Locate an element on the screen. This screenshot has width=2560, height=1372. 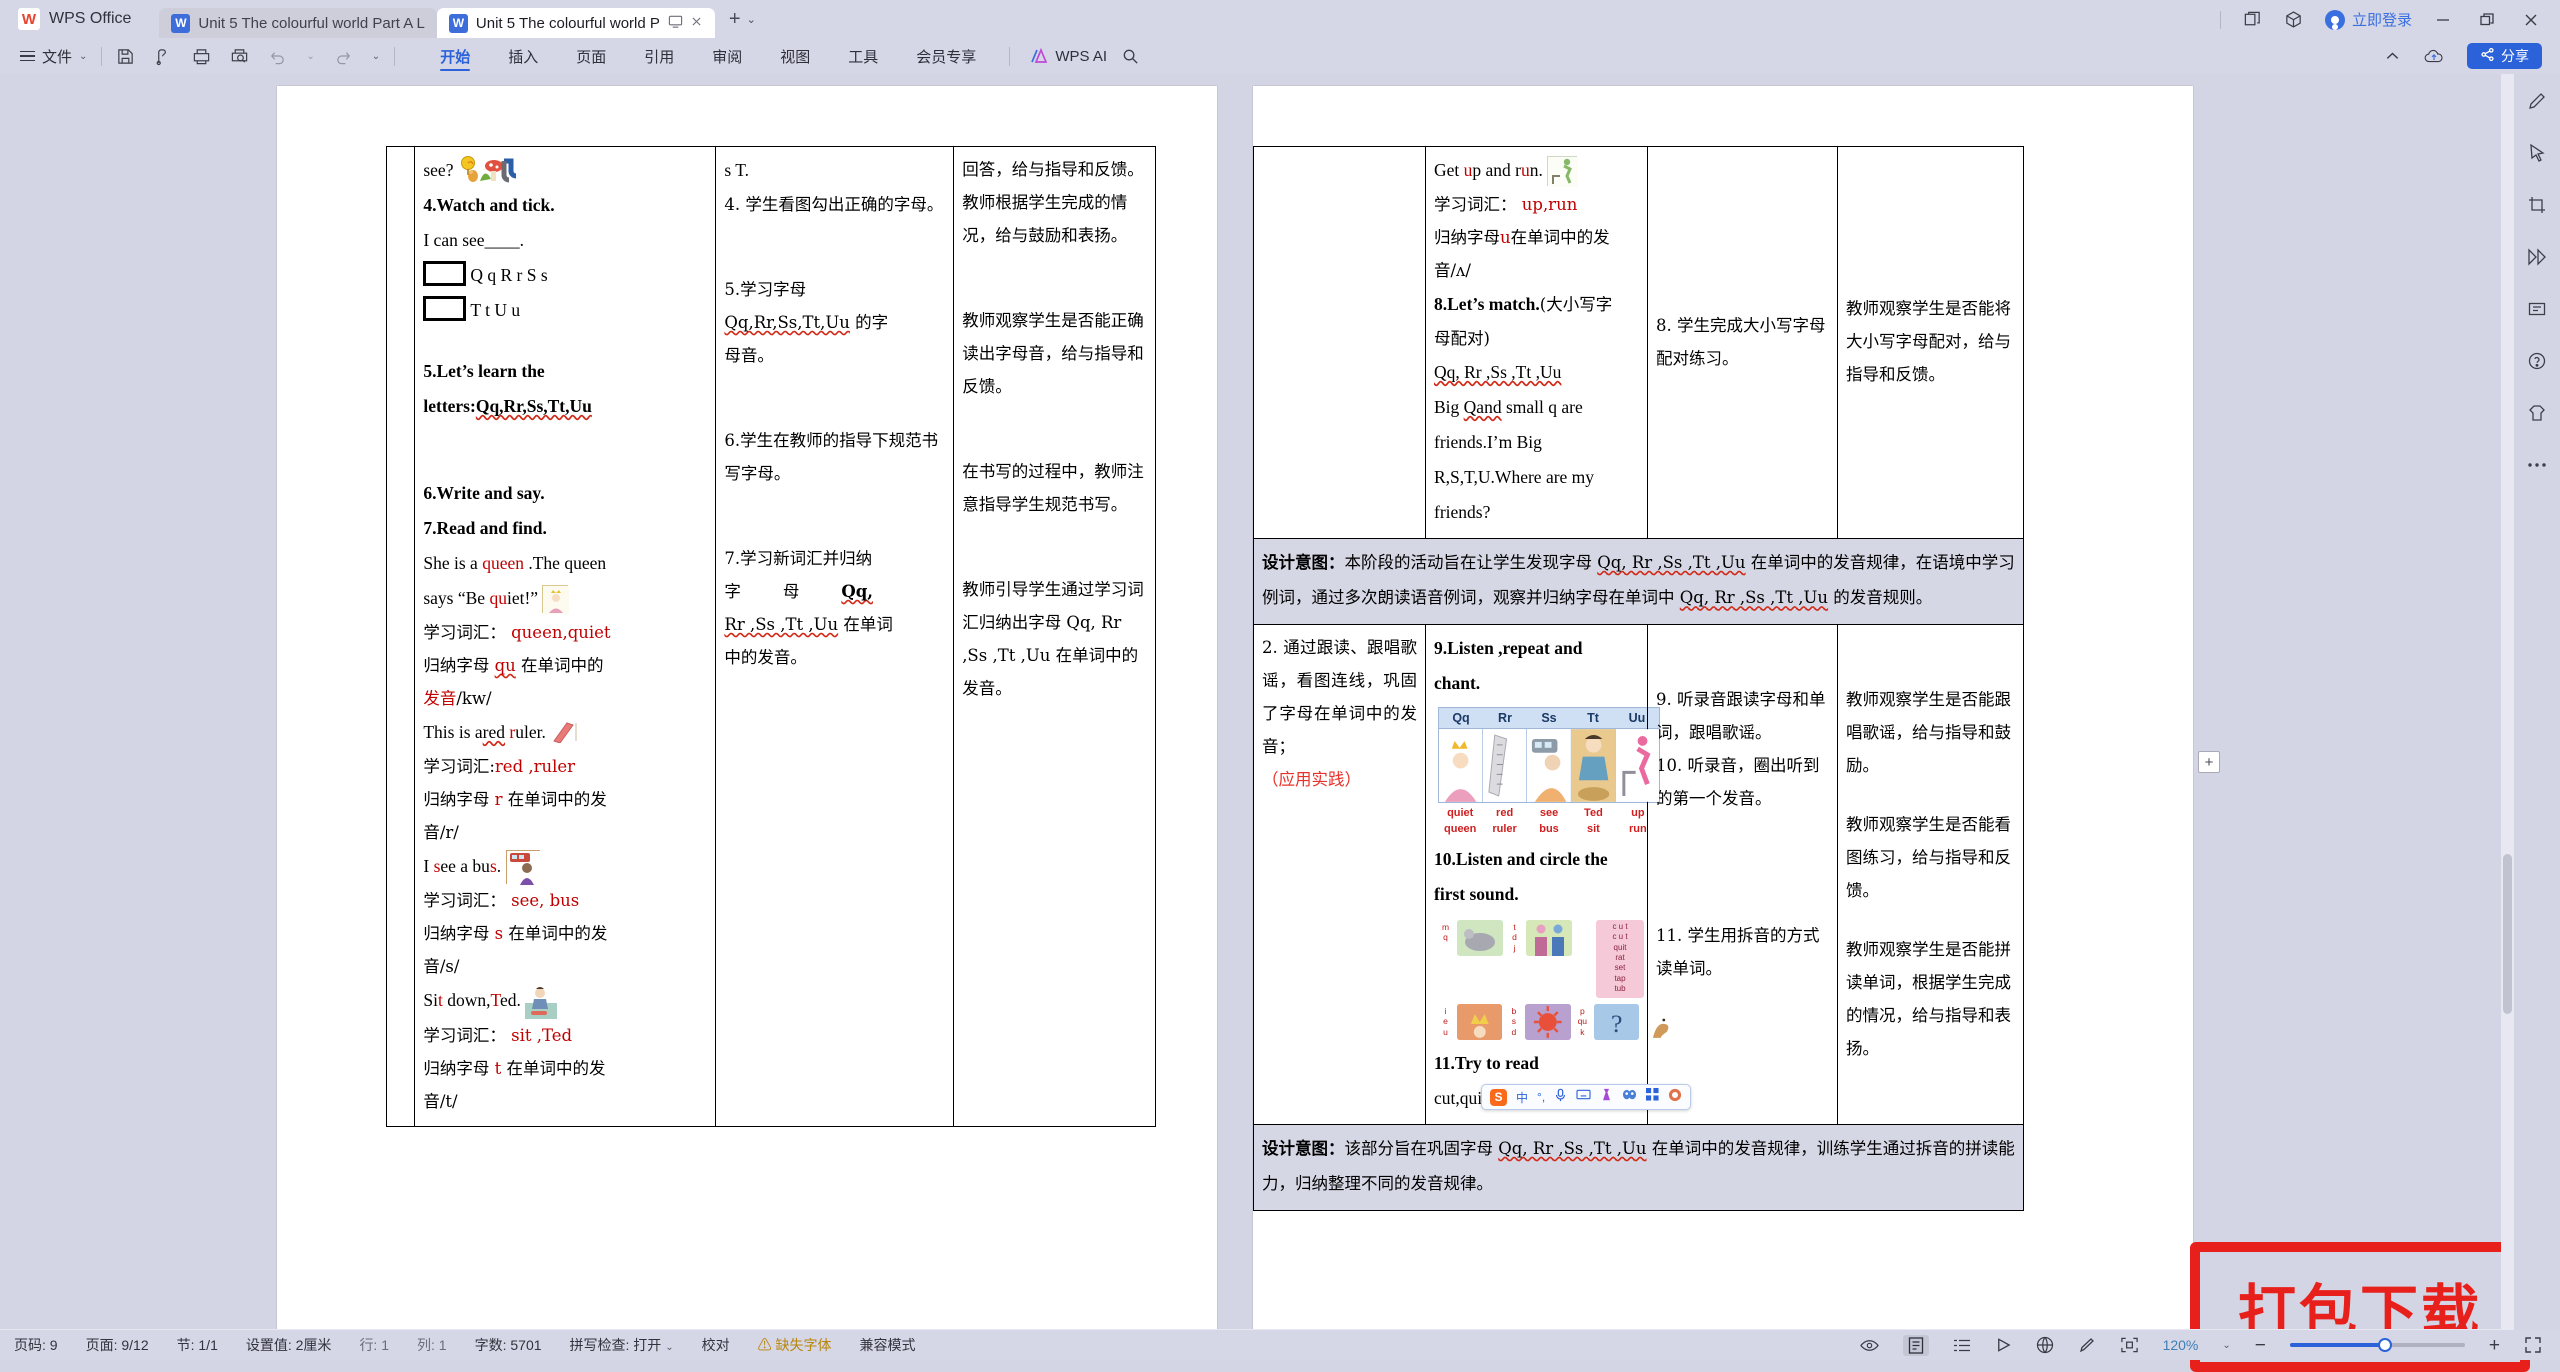
mic-icon is located at coordinates (1560, 1097).